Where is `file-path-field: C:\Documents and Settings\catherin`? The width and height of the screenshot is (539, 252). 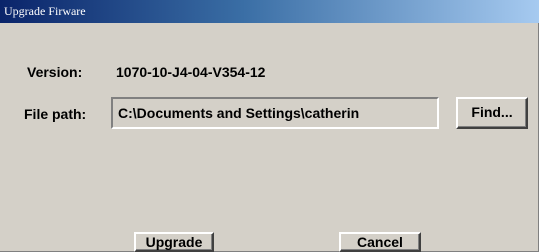 file-path-field: C:\Documents and Settings\catherin is located at coordinates (275, 113).